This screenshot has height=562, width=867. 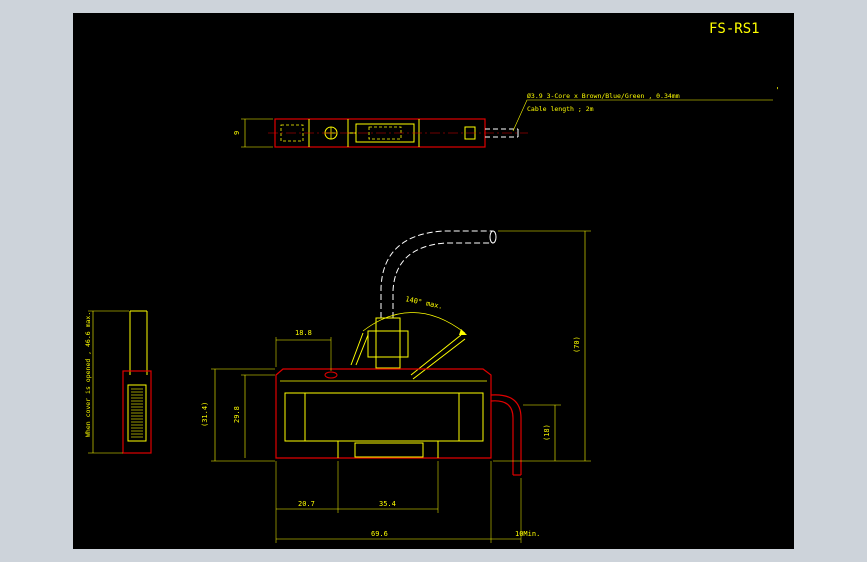 What do you see at coordinates (603, 96) in the screenshot?
I see `cable-spec-note: Ø3.9 3-Core x Brown/Blue/Green , 0.34mm` at bounding box center [603, 96].